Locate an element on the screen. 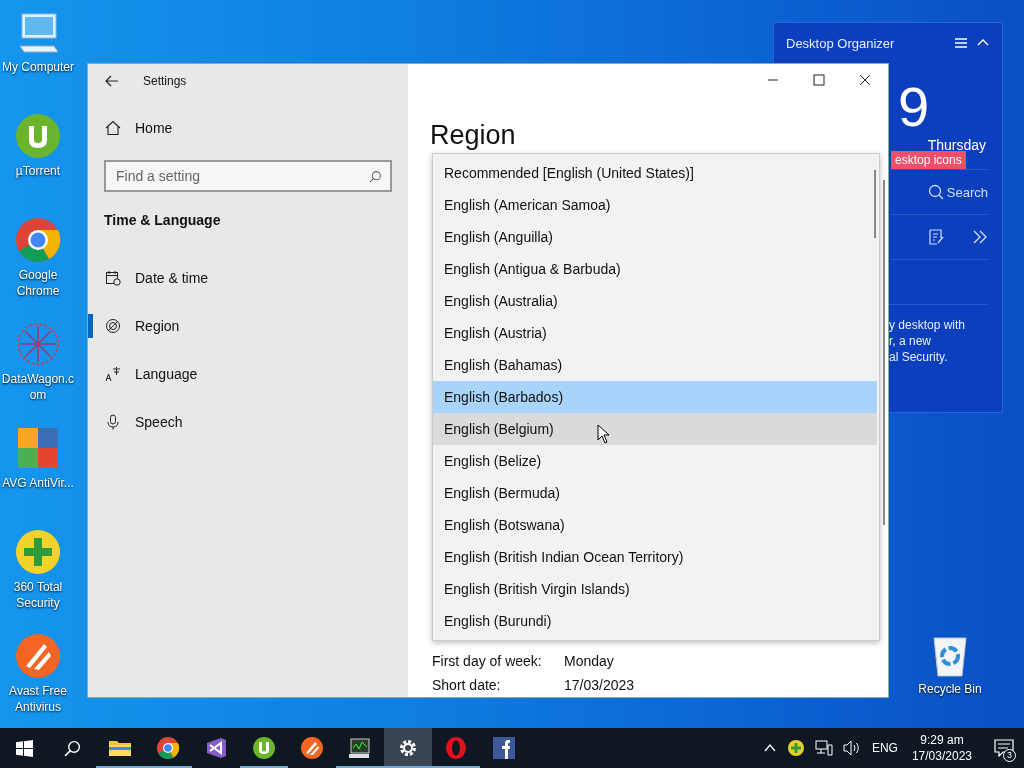 The image size is (1024, 768). detail-value: Monday is located at coordinates (589, 661).